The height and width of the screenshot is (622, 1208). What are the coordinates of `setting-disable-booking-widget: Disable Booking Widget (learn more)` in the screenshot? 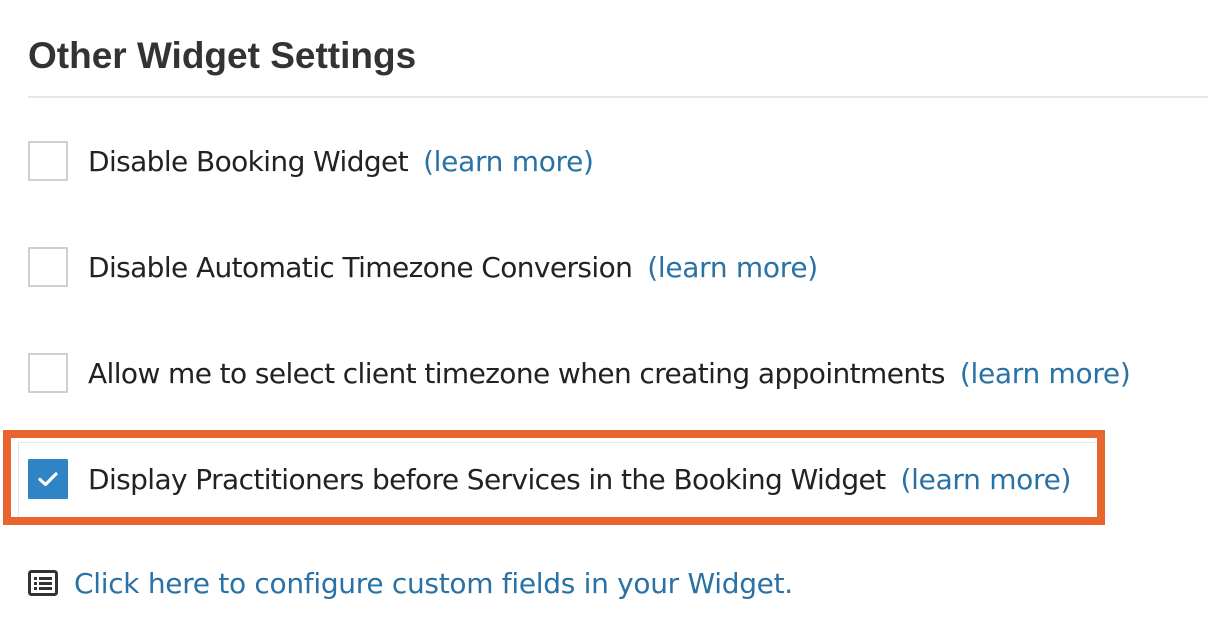 It's located at (311, 161).